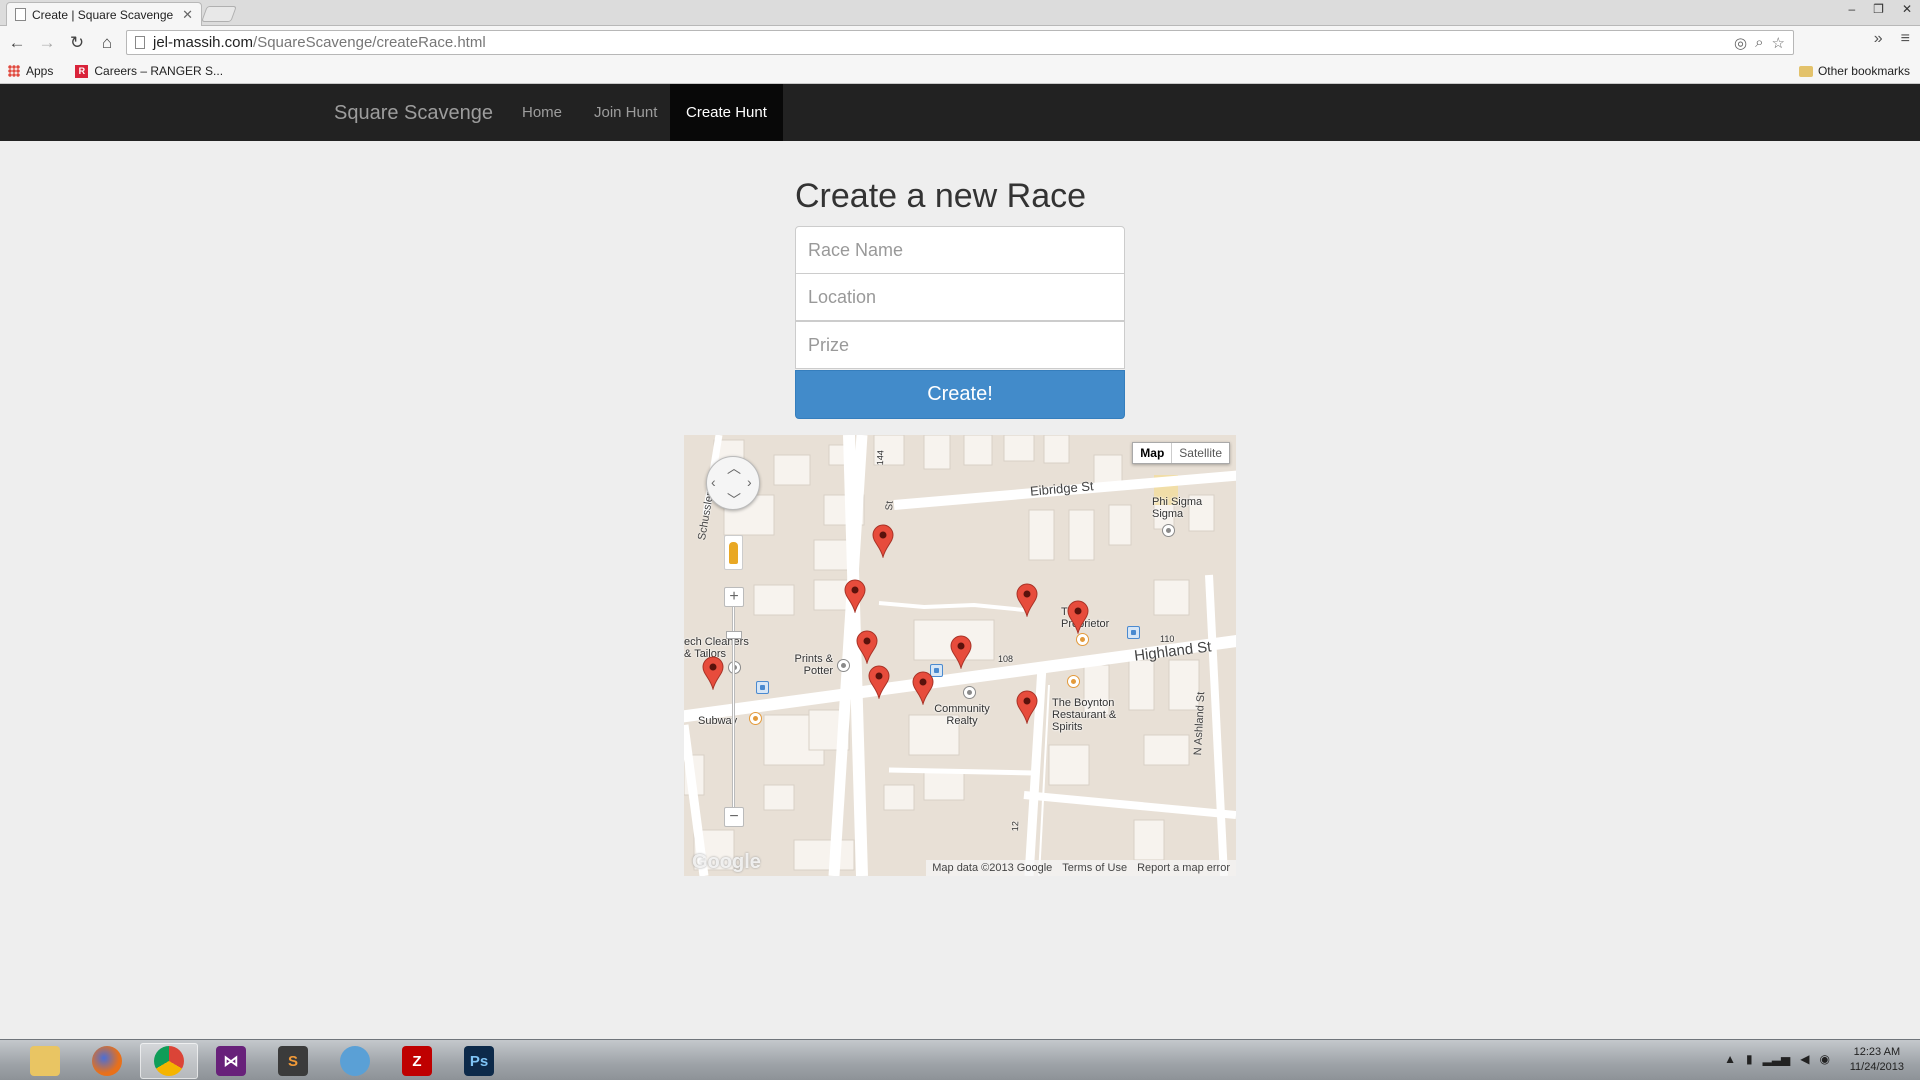  Describe the element at coordinates (813, 665) in the screenshot. I see `place-label: Prints & Potter` at that location.